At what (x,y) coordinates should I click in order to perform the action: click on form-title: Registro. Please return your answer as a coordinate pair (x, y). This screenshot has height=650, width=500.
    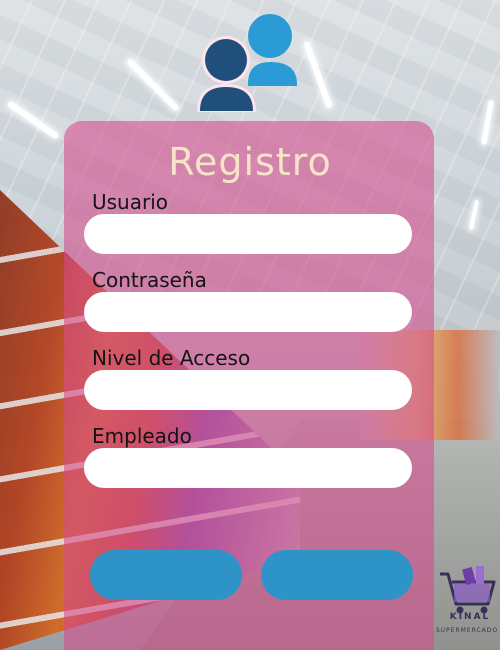
    Looking at the image, I should click on (250, 162).